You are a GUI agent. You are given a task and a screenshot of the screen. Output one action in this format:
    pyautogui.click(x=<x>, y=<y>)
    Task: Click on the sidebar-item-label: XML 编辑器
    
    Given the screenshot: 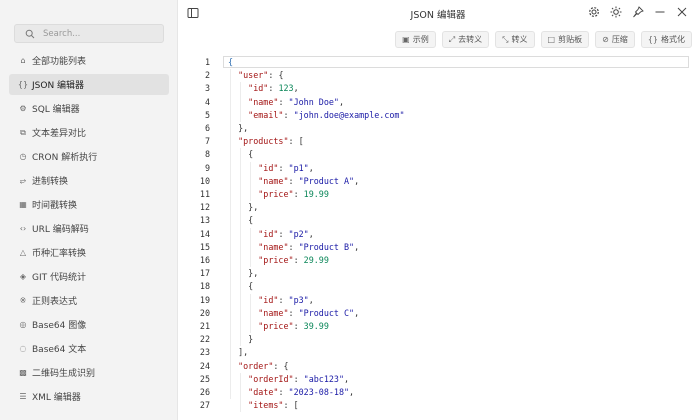 What is the action you would take?
    pyautogui.click(x=56, y=398)
    